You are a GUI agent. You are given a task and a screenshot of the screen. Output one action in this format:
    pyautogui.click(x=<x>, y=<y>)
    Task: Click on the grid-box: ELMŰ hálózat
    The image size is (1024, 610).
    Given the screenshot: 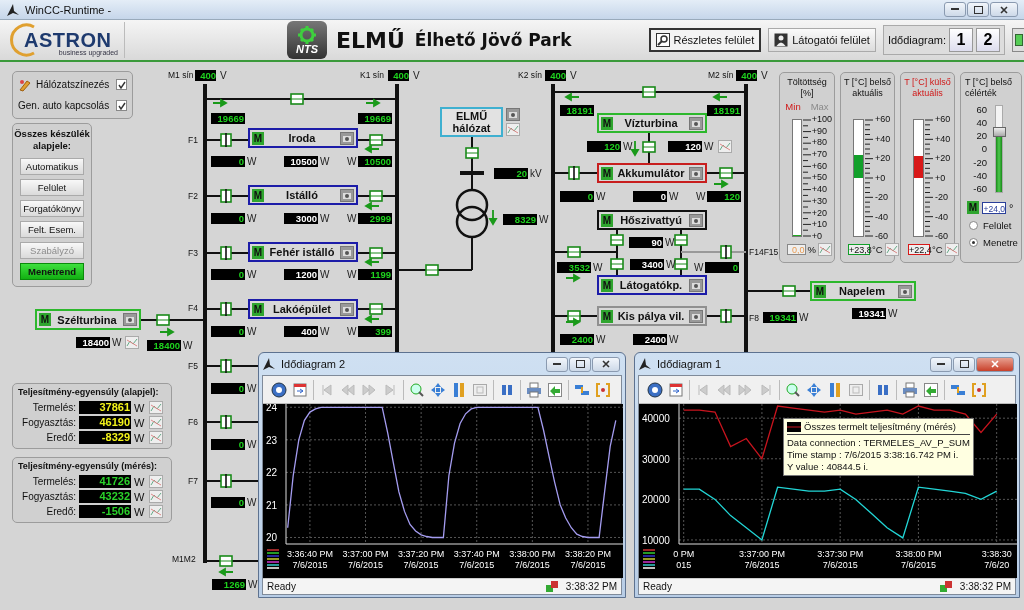 What is the action you would take?
    pyautogui.click(x=471, y=122)
    